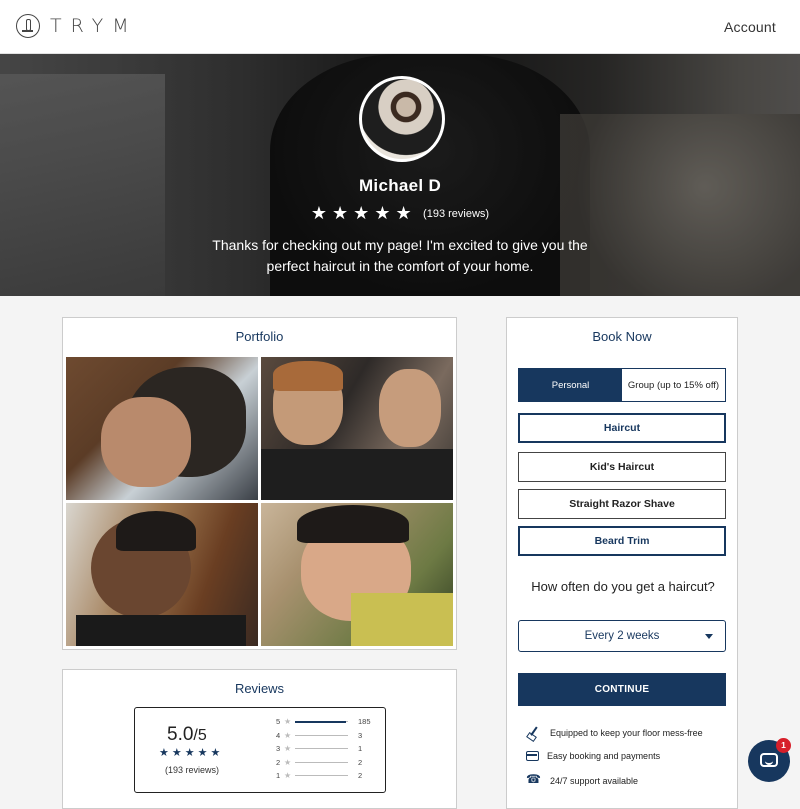  I want to click on frequency-value: Every 2 weeks, so click(622, 636).